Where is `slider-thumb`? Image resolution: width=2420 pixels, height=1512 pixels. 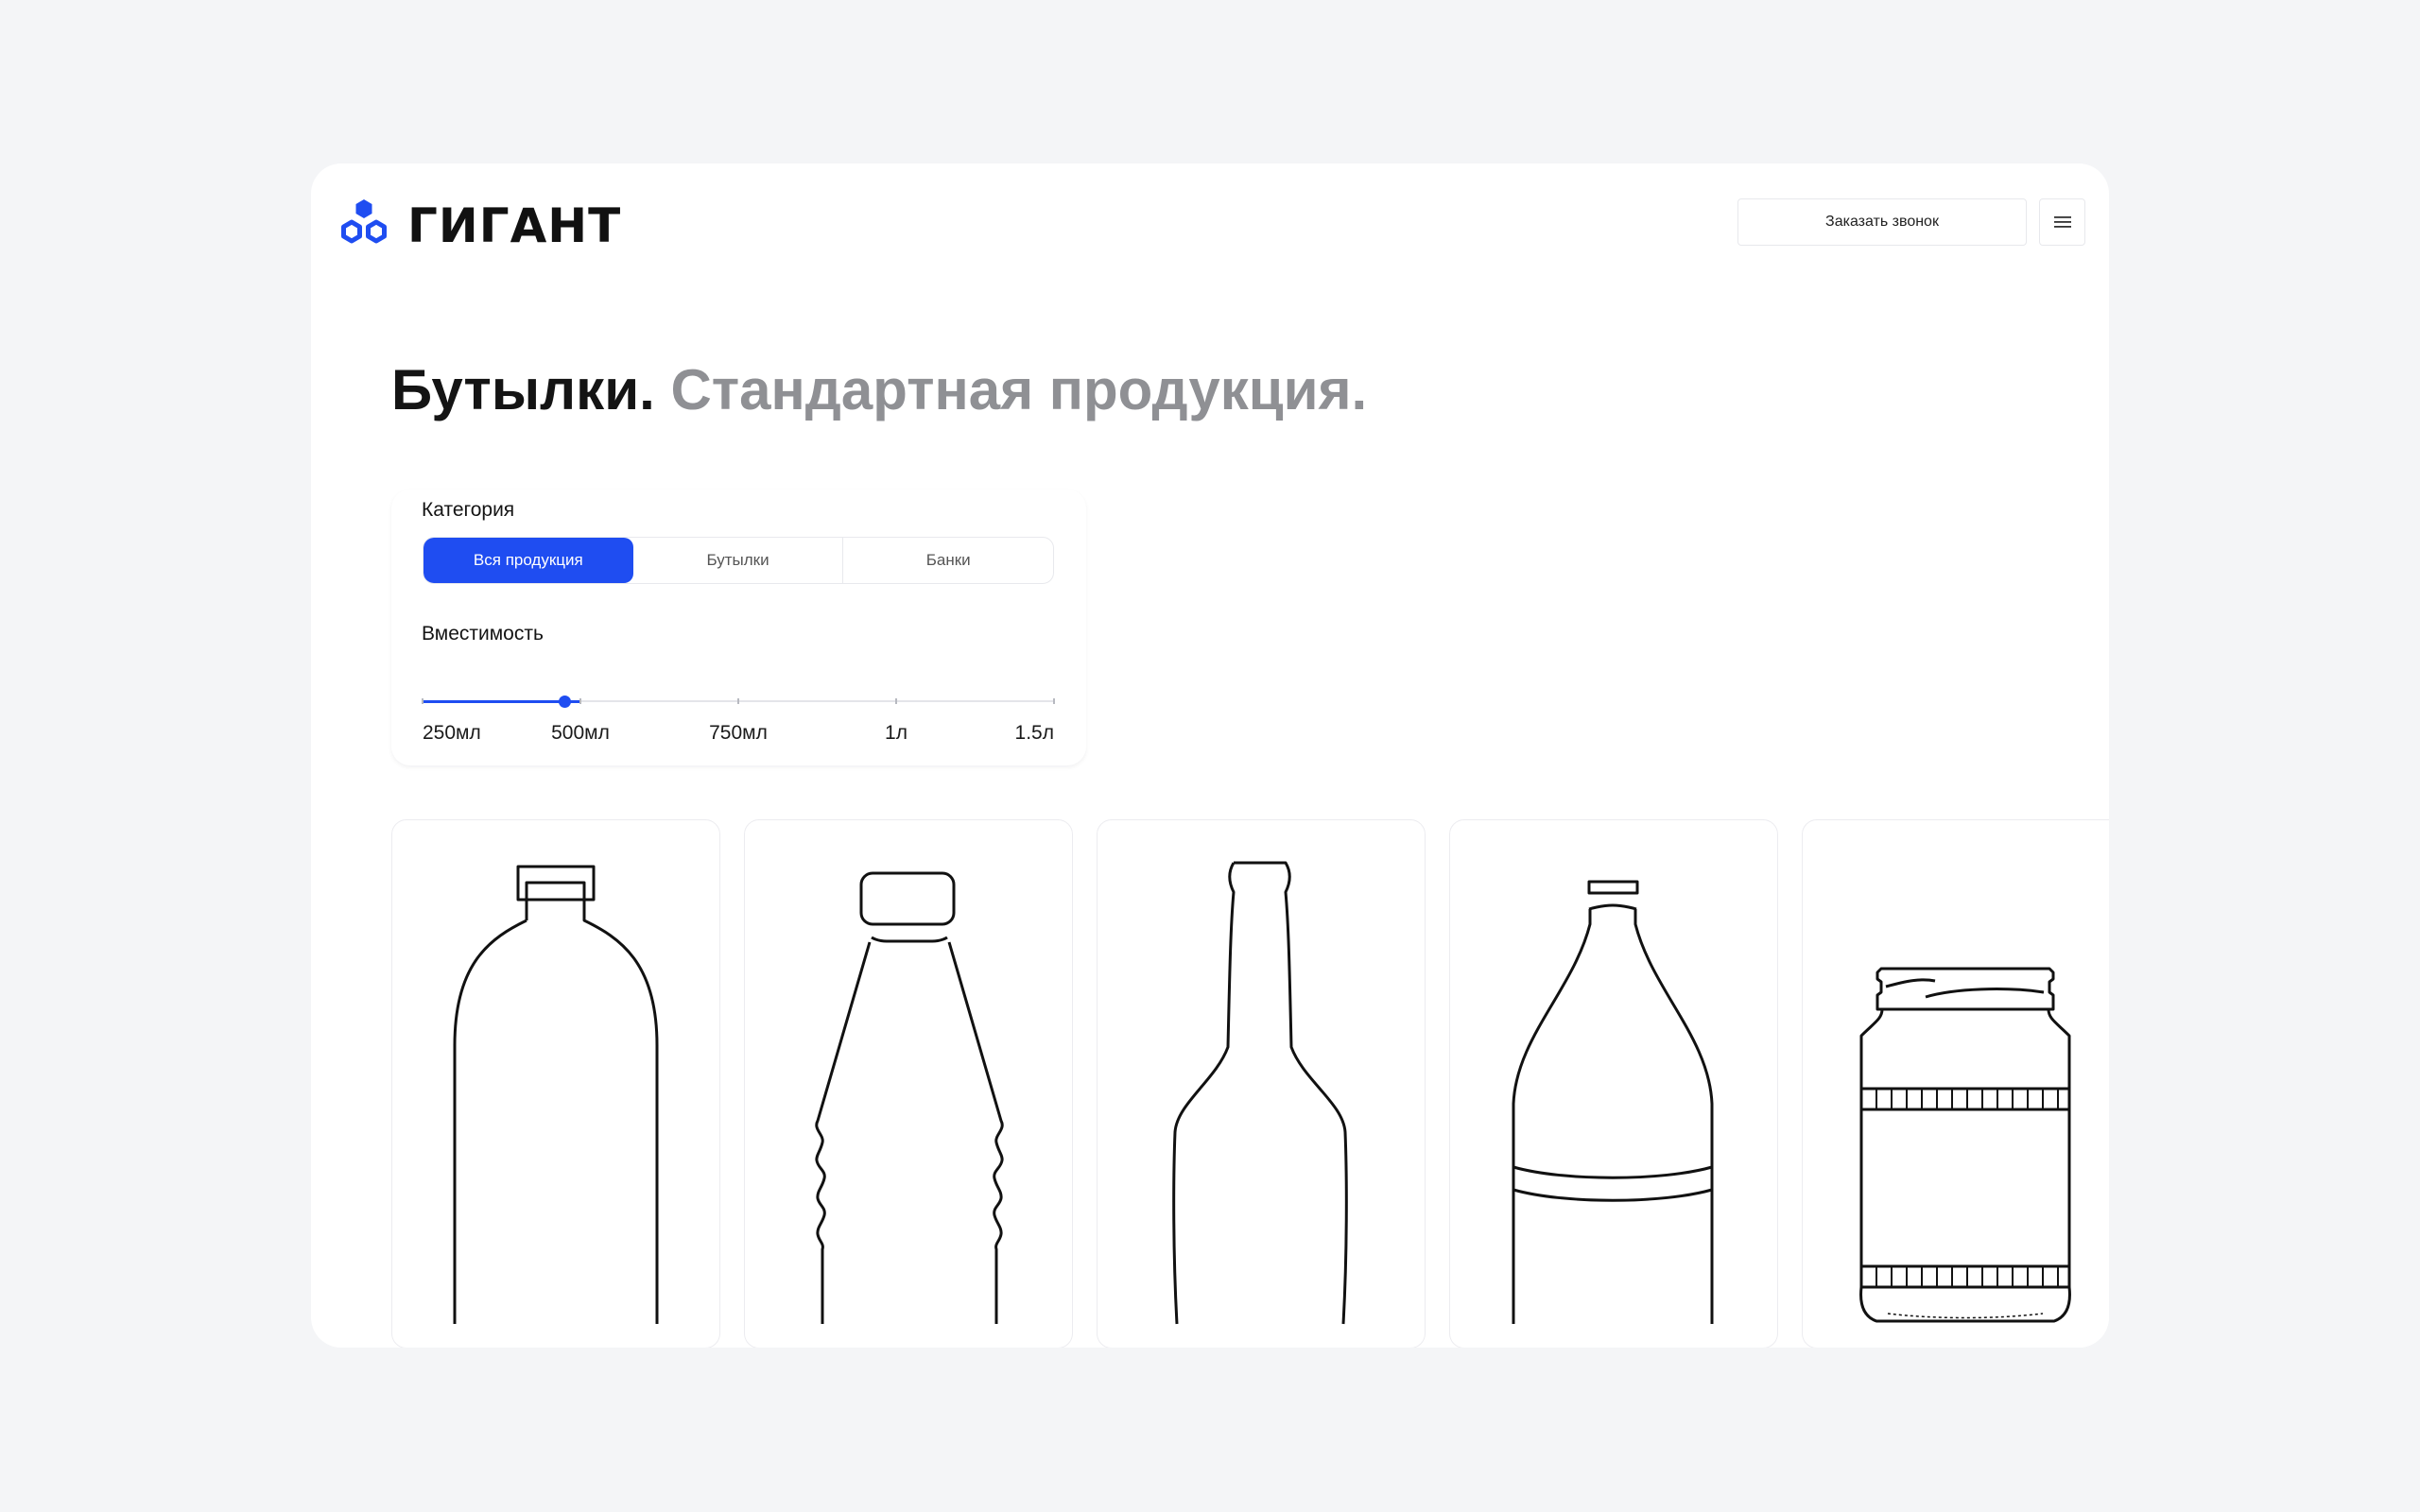 slider-thumb is located at coordinates (565, 702).